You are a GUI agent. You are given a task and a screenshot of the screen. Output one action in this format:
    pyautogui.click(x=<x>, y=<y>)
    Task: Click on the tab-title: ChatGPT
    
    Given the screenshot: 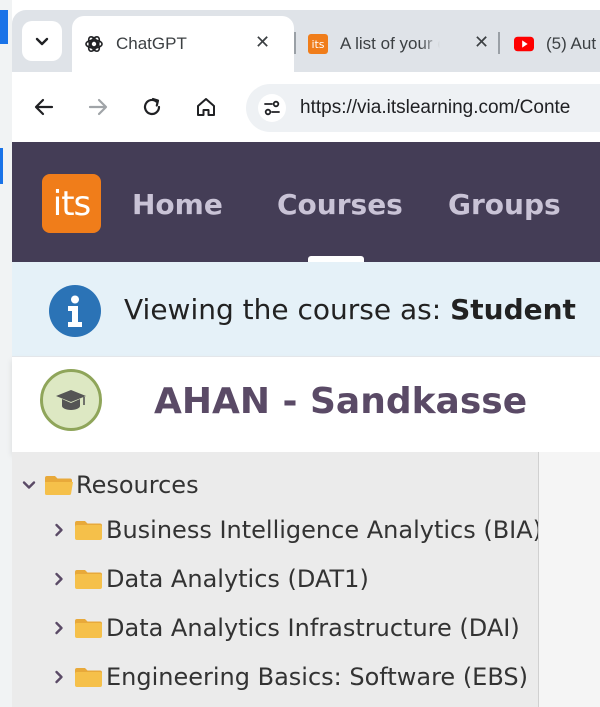 What is the action you would take?
    pyautogui.click(x=151, y=43)
    